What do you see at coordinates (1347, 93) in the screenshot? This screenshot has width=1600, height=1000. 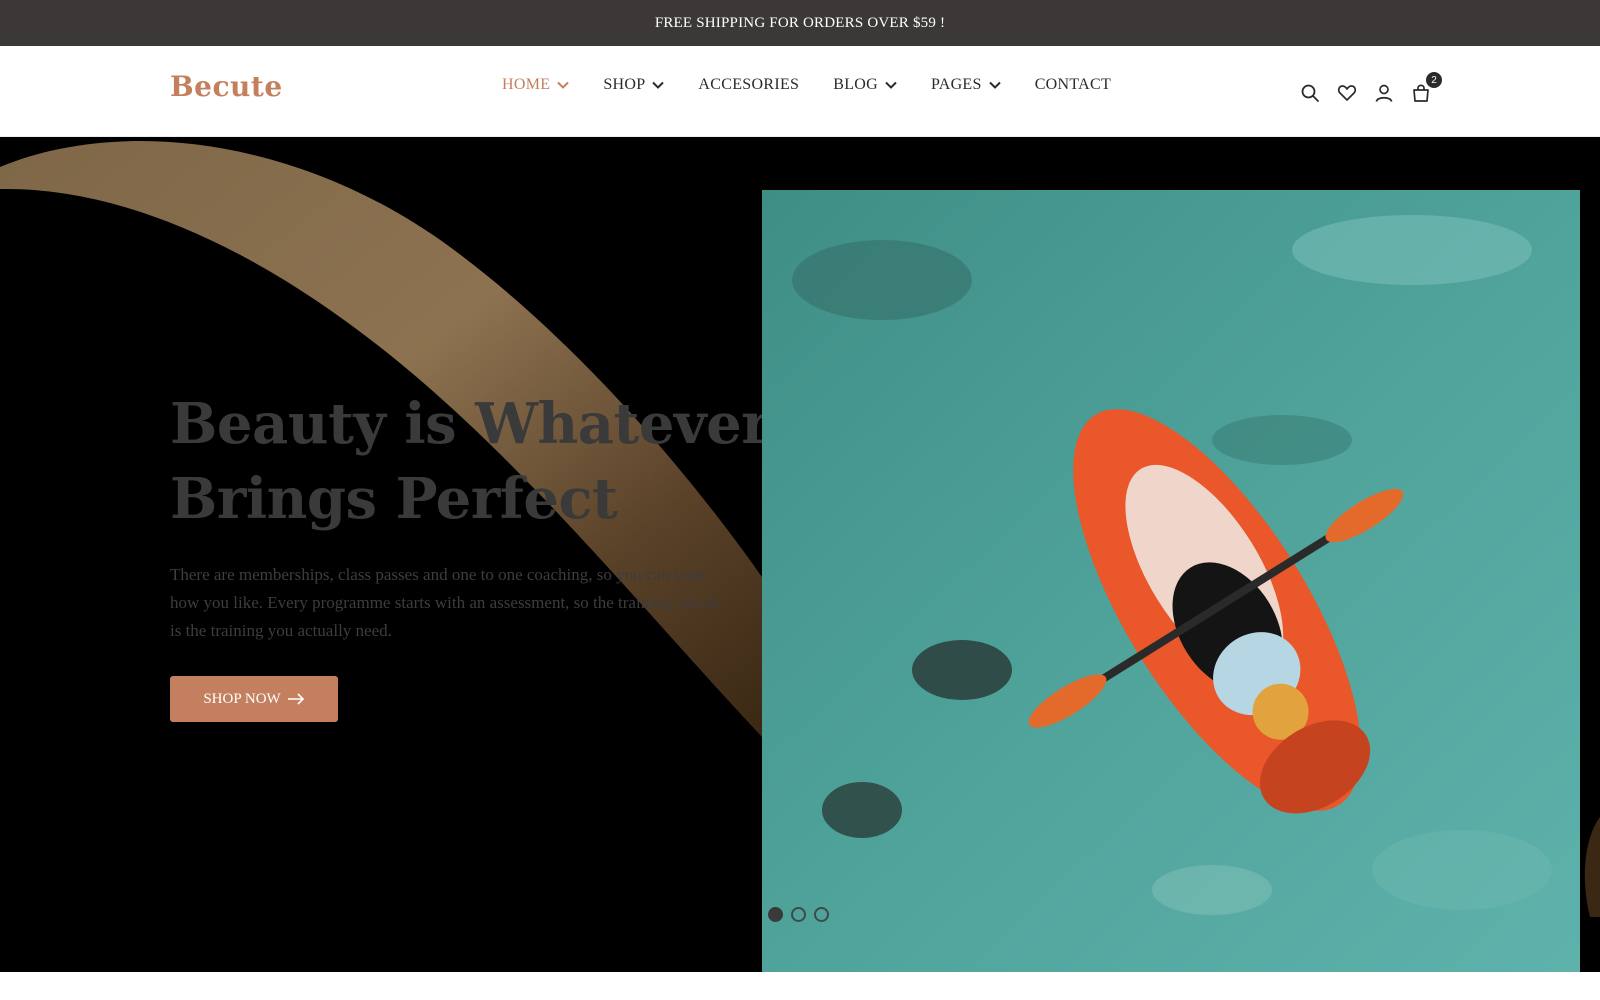 I see `heart-icon` at bounding box center [1347, 93].